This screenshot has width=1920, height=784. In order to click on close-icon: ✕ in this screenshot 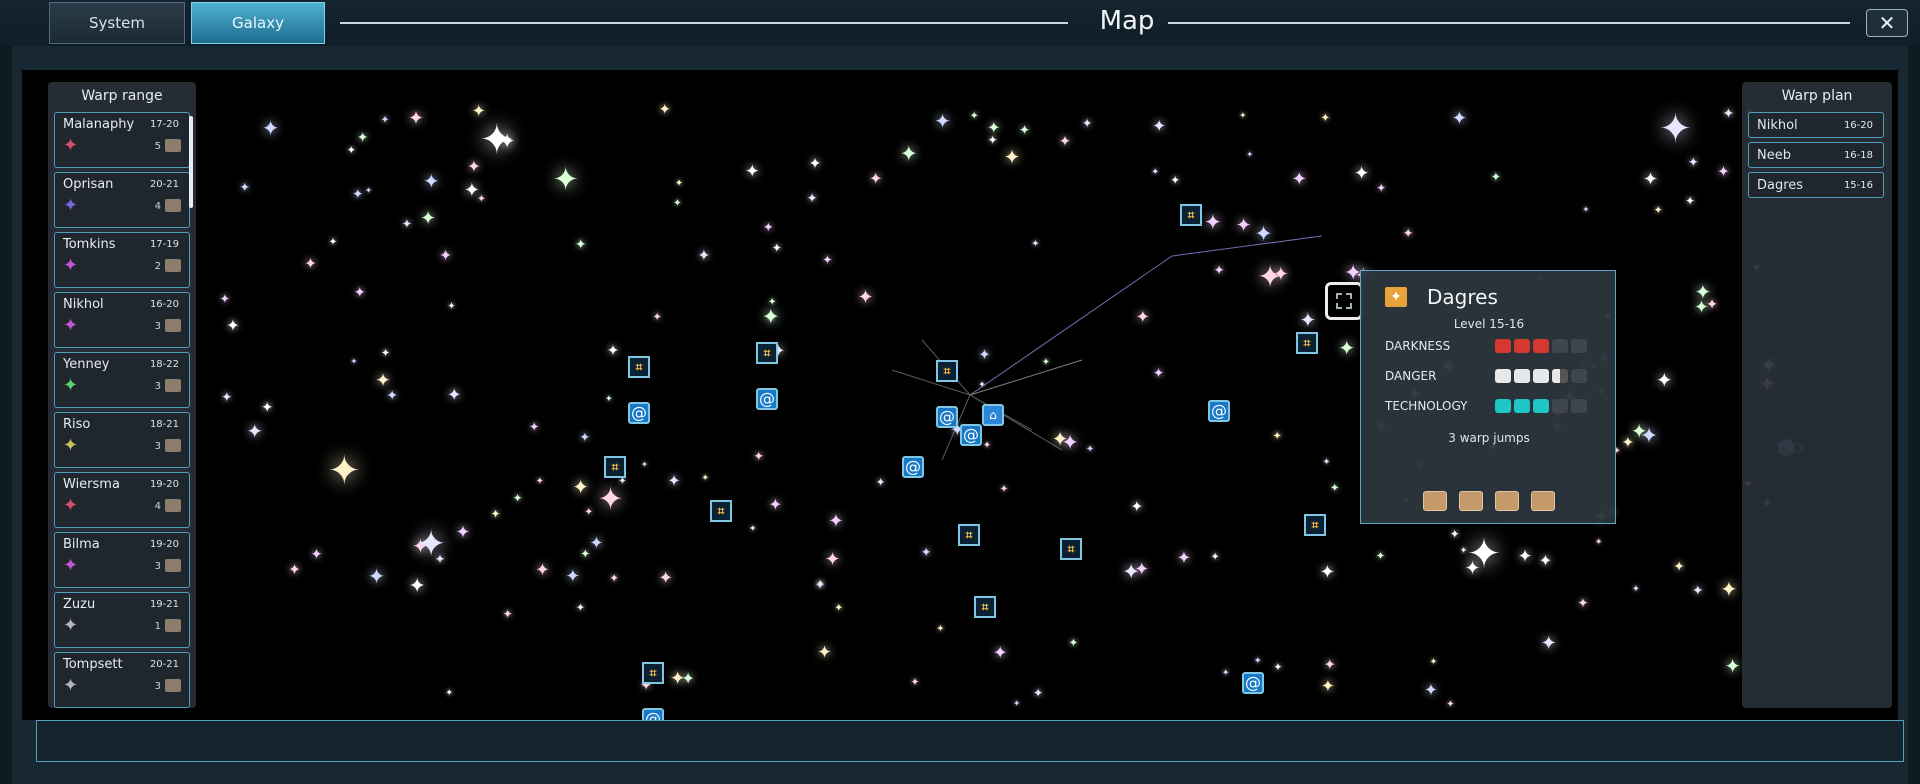, I will do `click(1887, 23)`.